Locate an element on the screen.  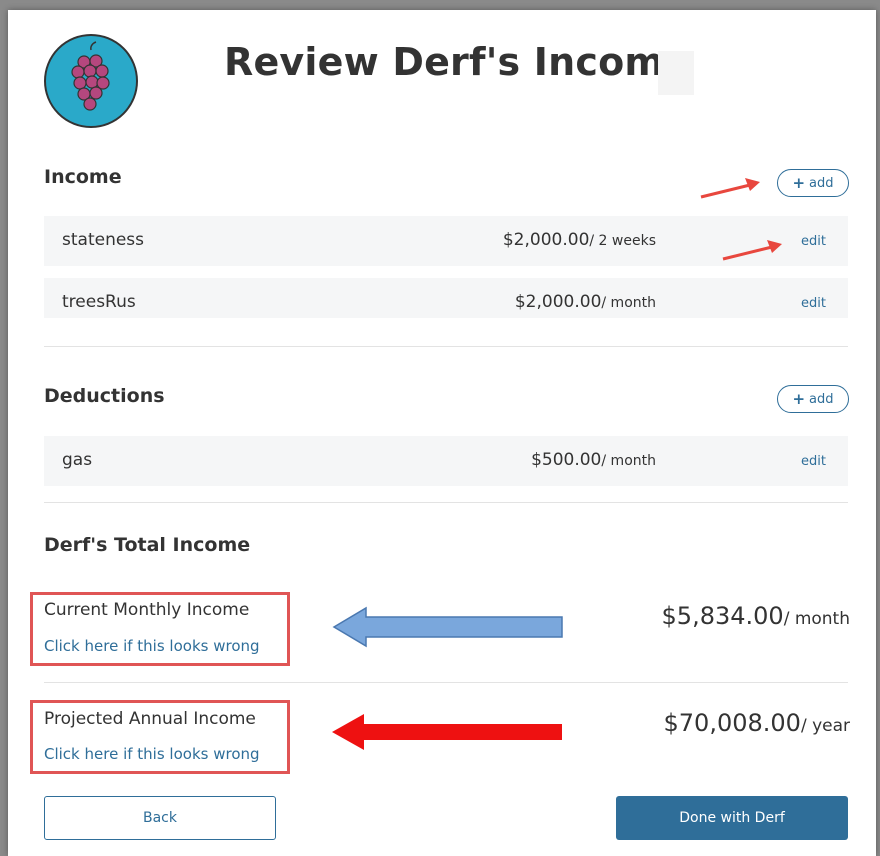
annotation-pointer-edit is located at coordinates (752, 250).